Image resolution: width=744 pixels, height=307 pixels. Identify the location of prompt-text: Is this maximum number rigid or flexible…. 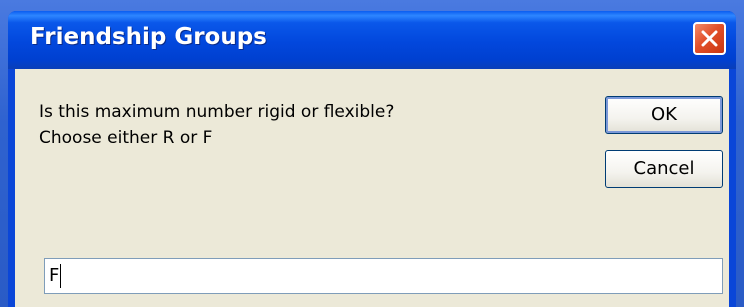
(216, 125).